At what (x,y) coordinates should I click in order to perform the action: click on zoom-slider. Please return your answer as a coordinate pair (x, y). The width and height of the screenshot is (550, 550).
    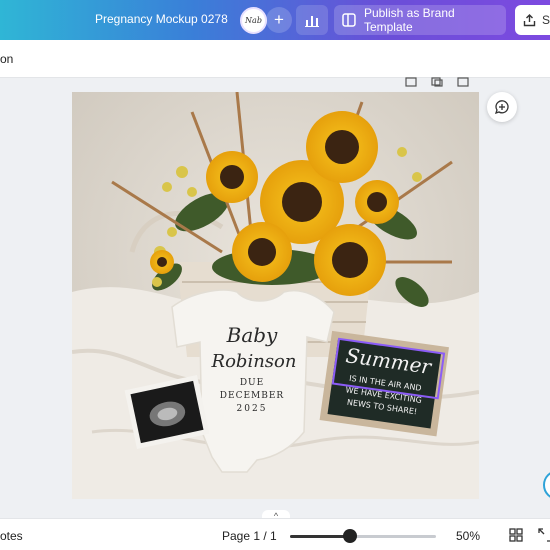
    Looking at the image, I should click on (363, 536).